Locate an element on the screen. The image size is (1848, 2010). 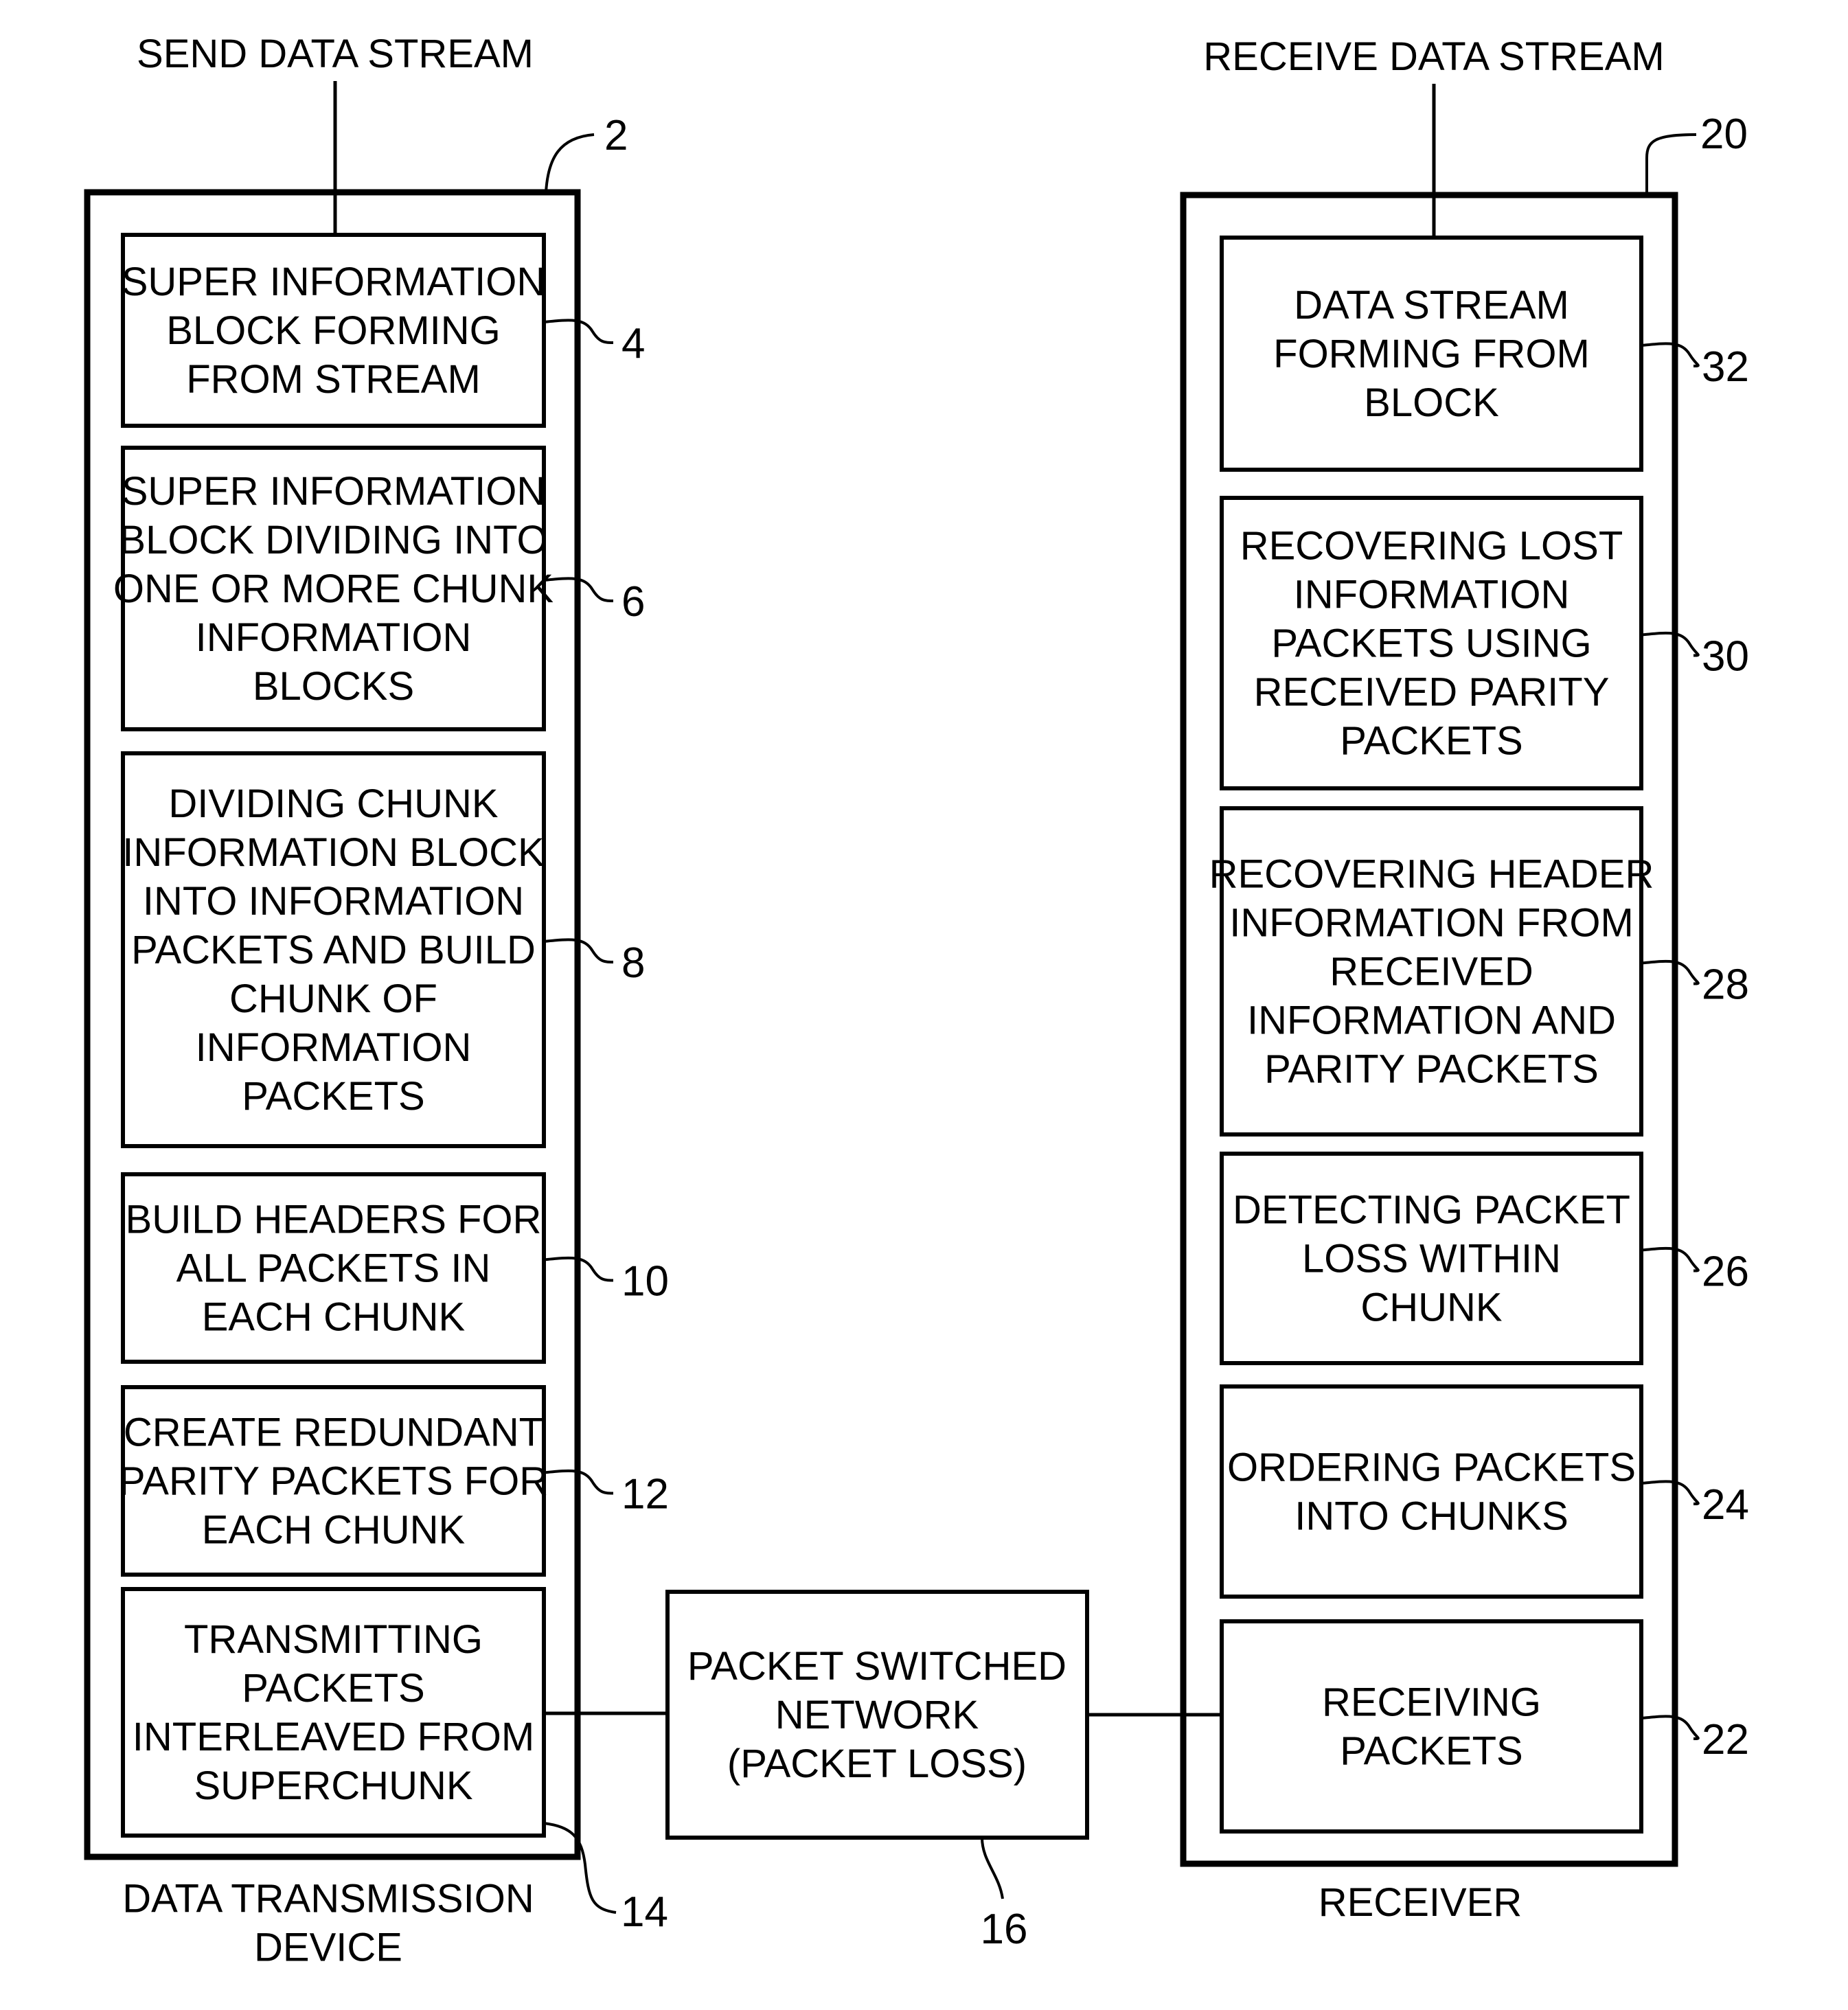
receiver-caption-line: RECEIVER is located at coordinates (1420, 1902).